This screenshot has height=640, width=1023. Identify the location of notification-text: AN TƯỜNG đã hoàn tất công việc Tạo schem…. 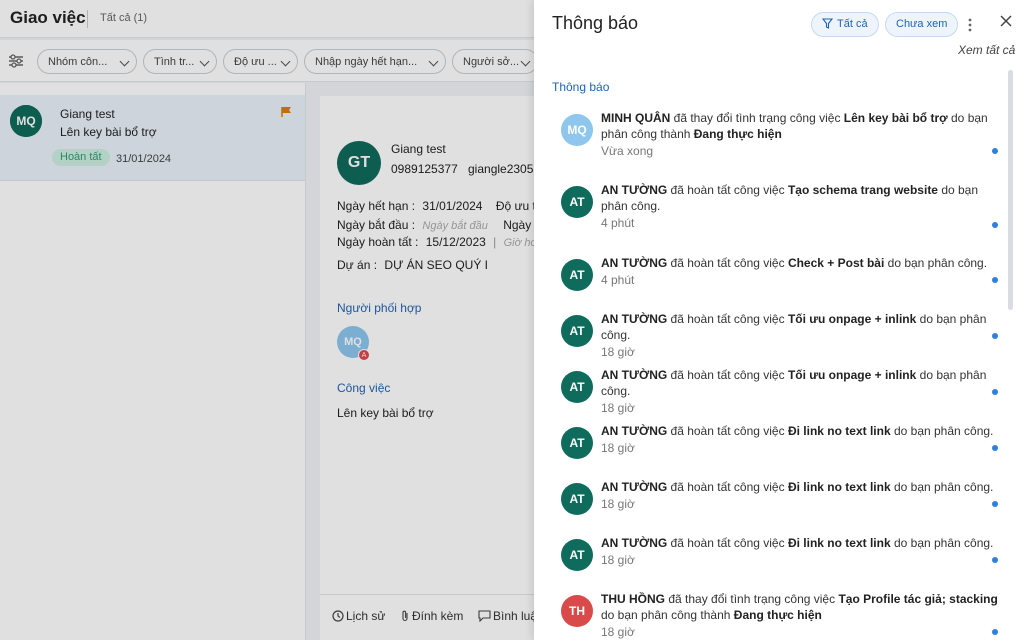
(800, 206).